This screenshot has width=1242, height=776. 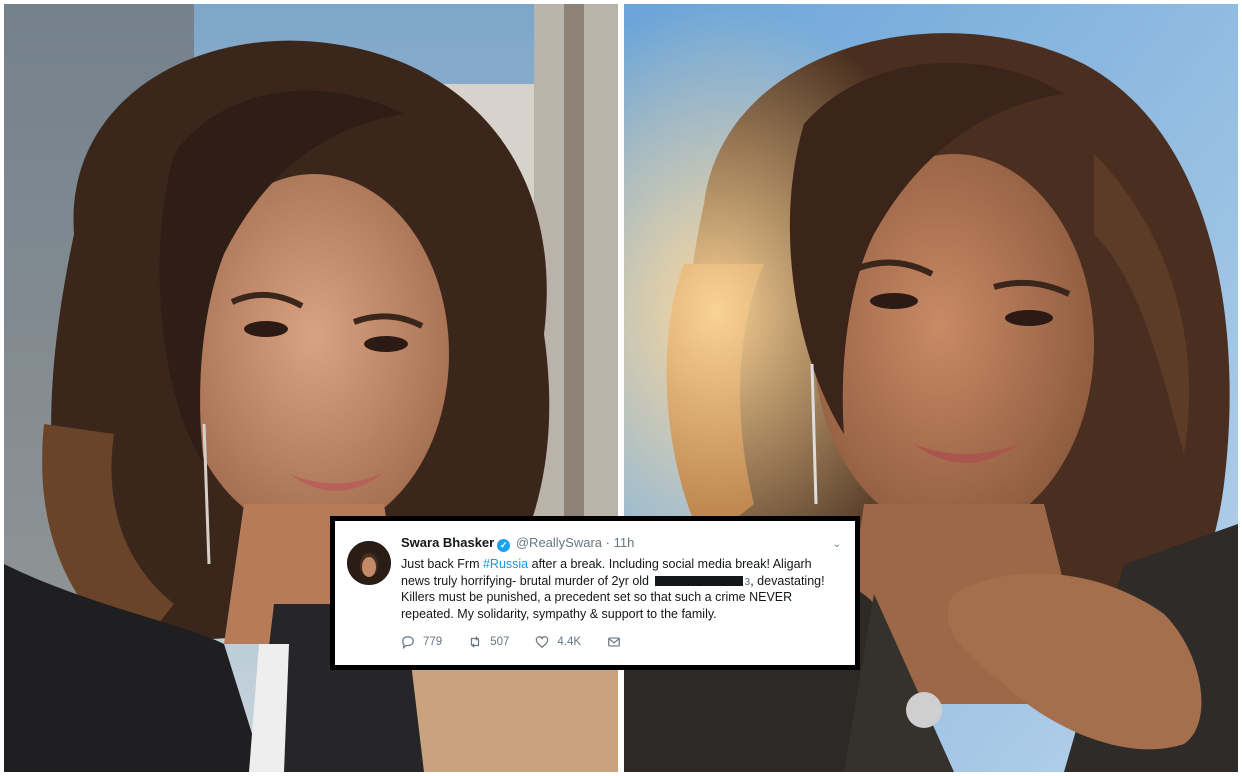 What do you see at coordinates (511, 642) in the screenshot?
I see `tweet-actions: 779 507 4.4K` at bounding box center [511, 642].